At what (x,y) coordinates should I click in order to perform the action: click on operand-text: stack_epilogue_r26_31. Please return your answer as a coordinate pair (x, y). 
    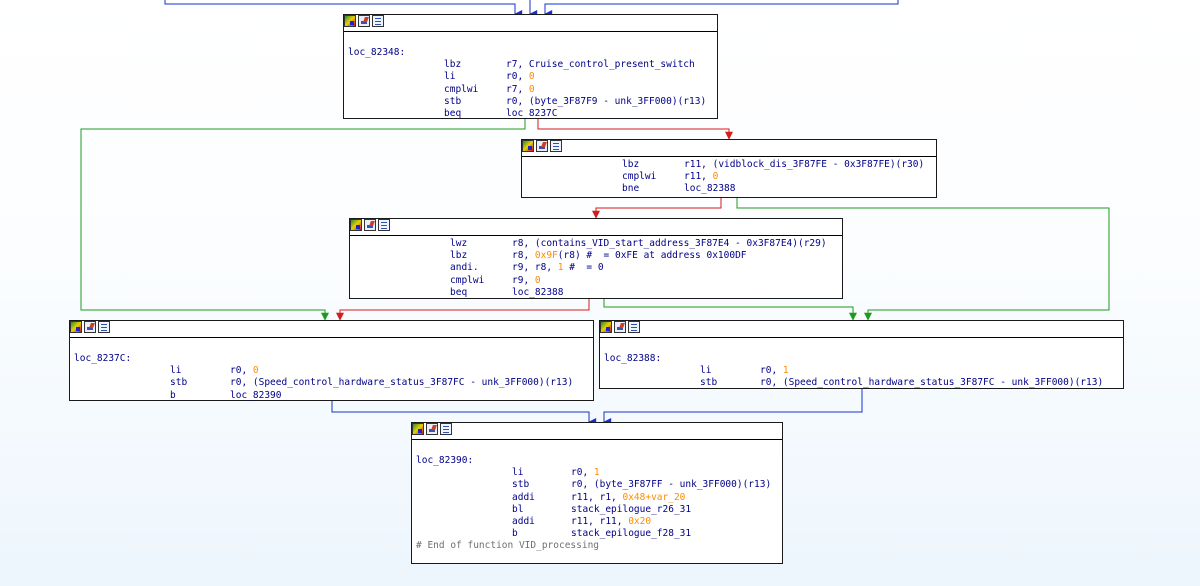
    Looking at the image, I should click on (631, 509).